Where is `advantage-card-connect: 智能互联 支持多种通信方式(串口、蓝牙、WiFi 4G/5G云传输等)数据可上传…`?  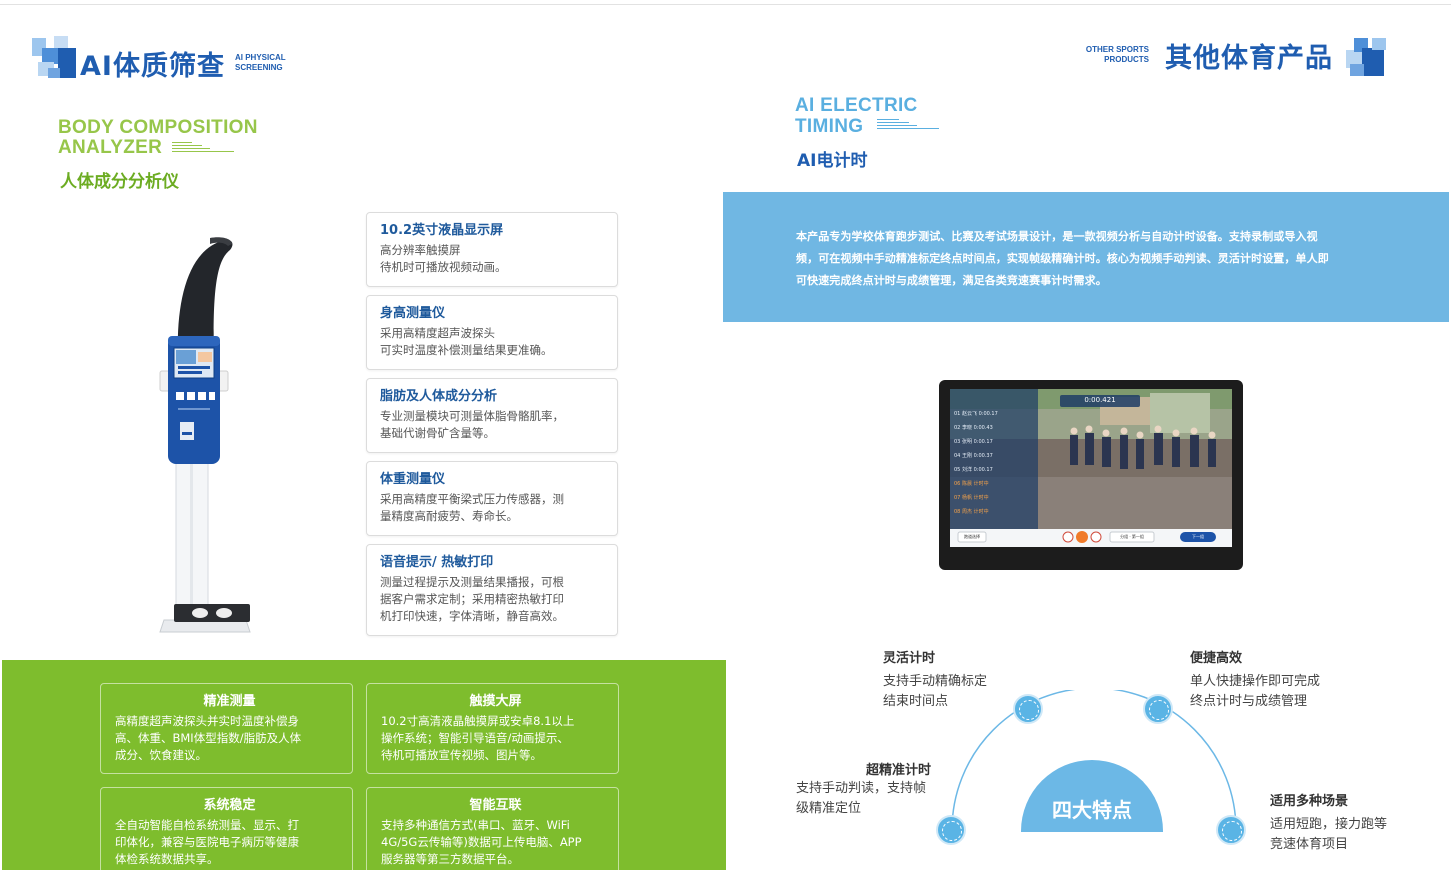
advantage-card-connect: 智能互联 支持多种通信方式(串口、蓝牙、WiFi 4G/5G云传输等)数据可上传… is located at coordinates (492, 828).